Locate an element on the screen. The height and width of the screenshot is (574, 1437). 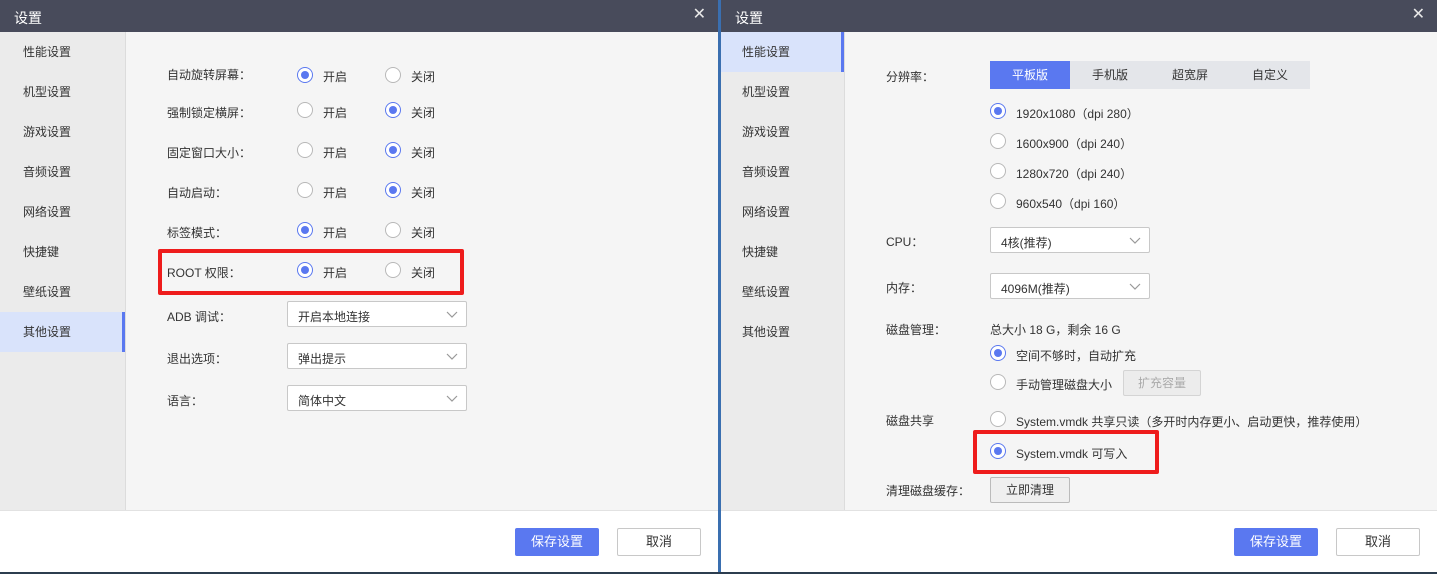
cpu-label: CPU： is located at coordinates (905, 242).